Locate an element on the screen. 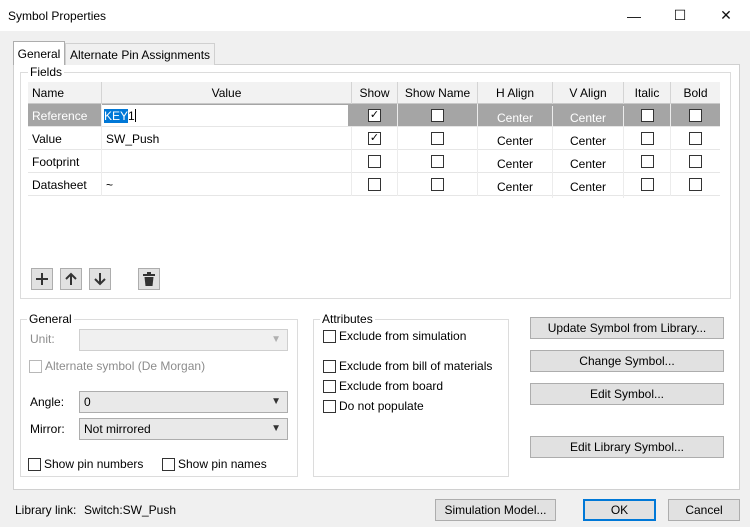 The width and height of the screenshot is (750, 527). delete-icon is located at coordinates (149, 279).